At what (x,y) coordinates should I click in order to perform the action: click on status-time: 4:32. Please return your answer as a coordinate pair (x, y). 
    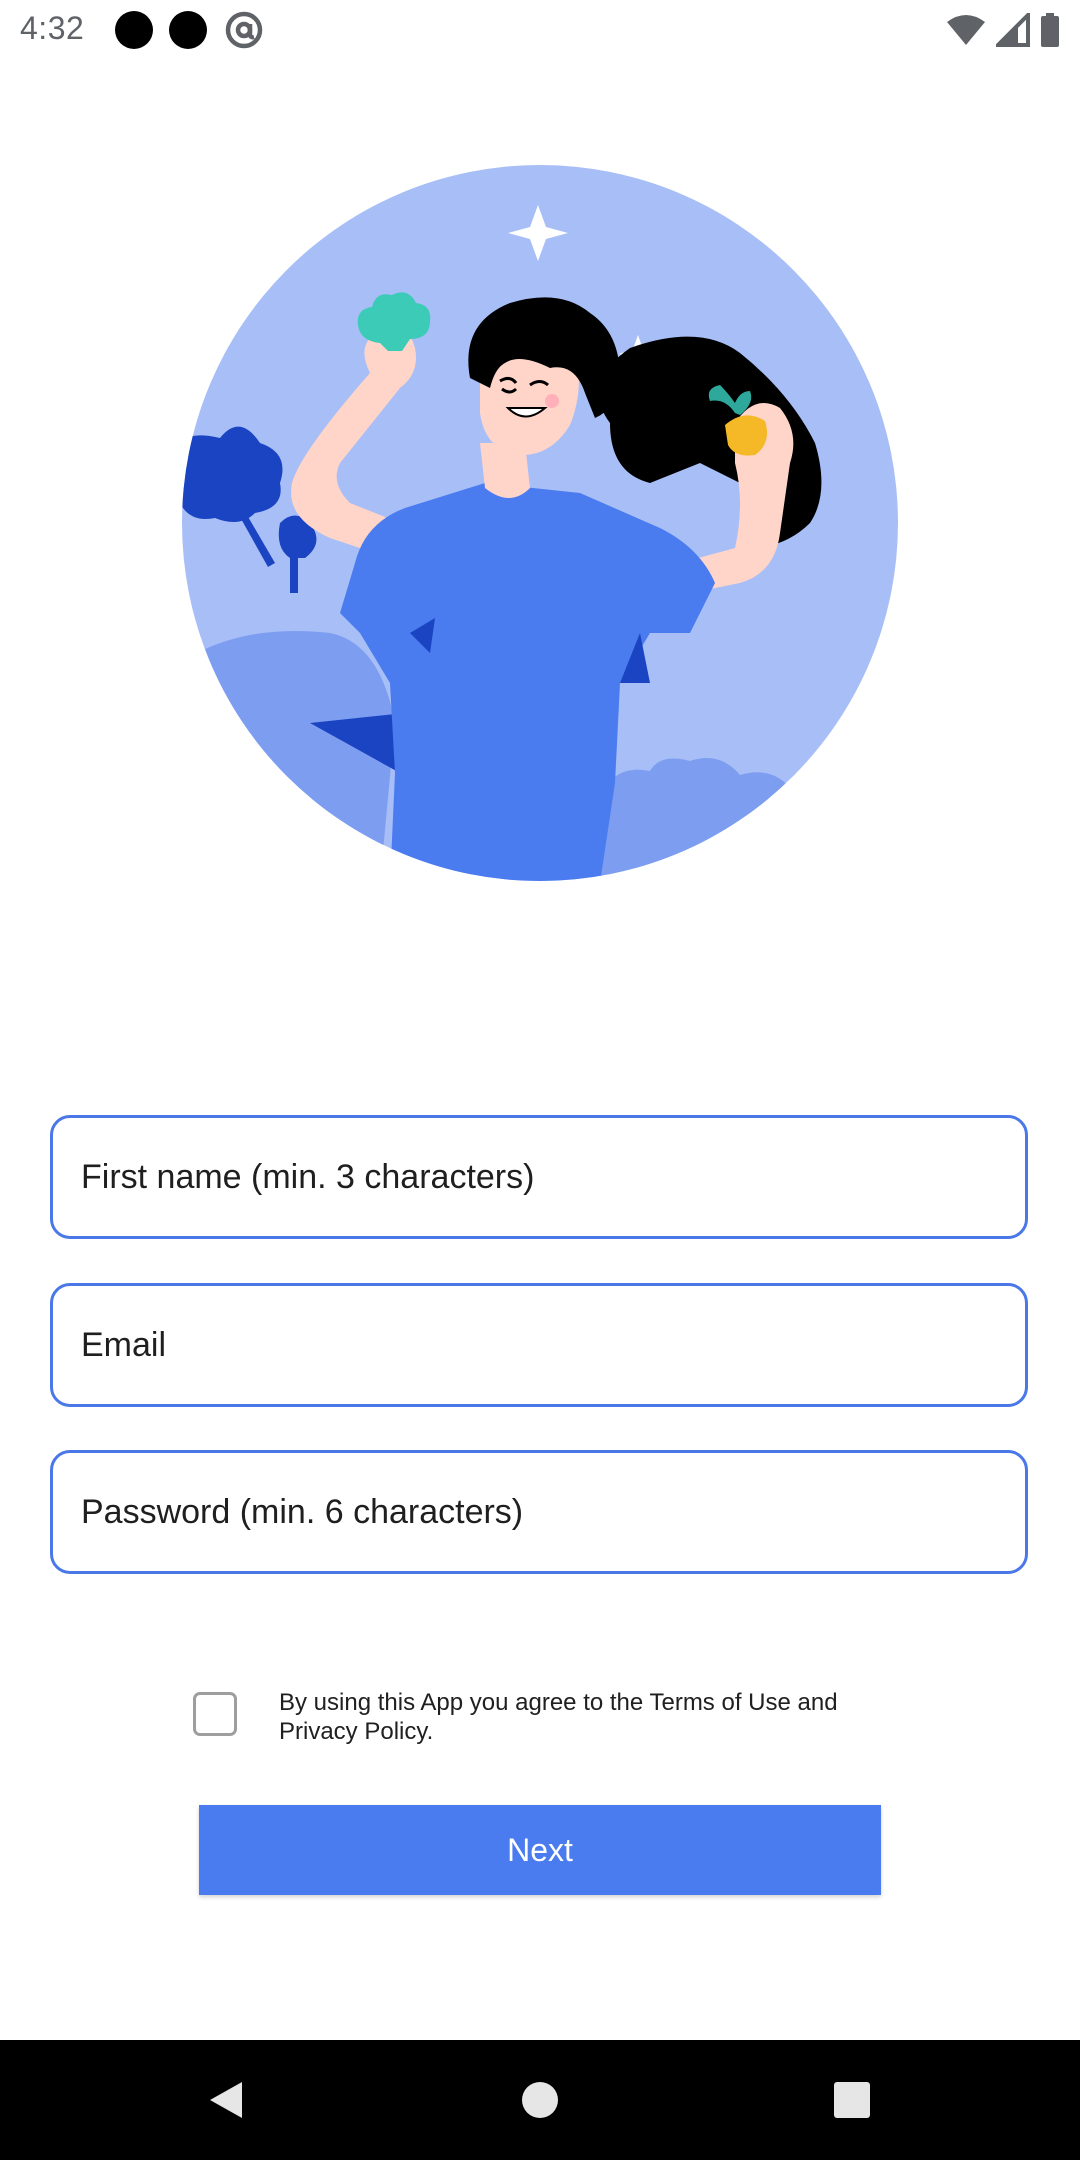
    Looking at the image, I should click on (52, 28).